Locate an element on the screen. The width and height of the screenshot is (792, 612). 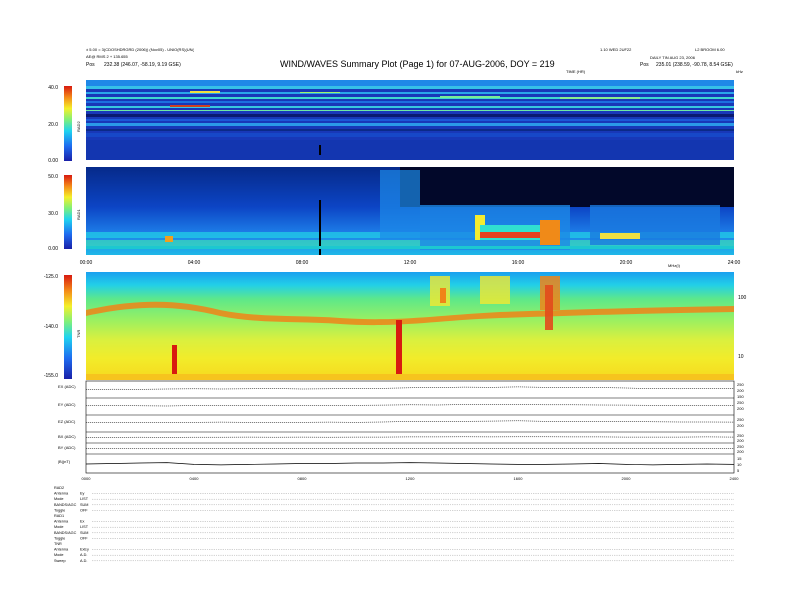
footer-key: RAD1 is located at coordinates (59, 516).